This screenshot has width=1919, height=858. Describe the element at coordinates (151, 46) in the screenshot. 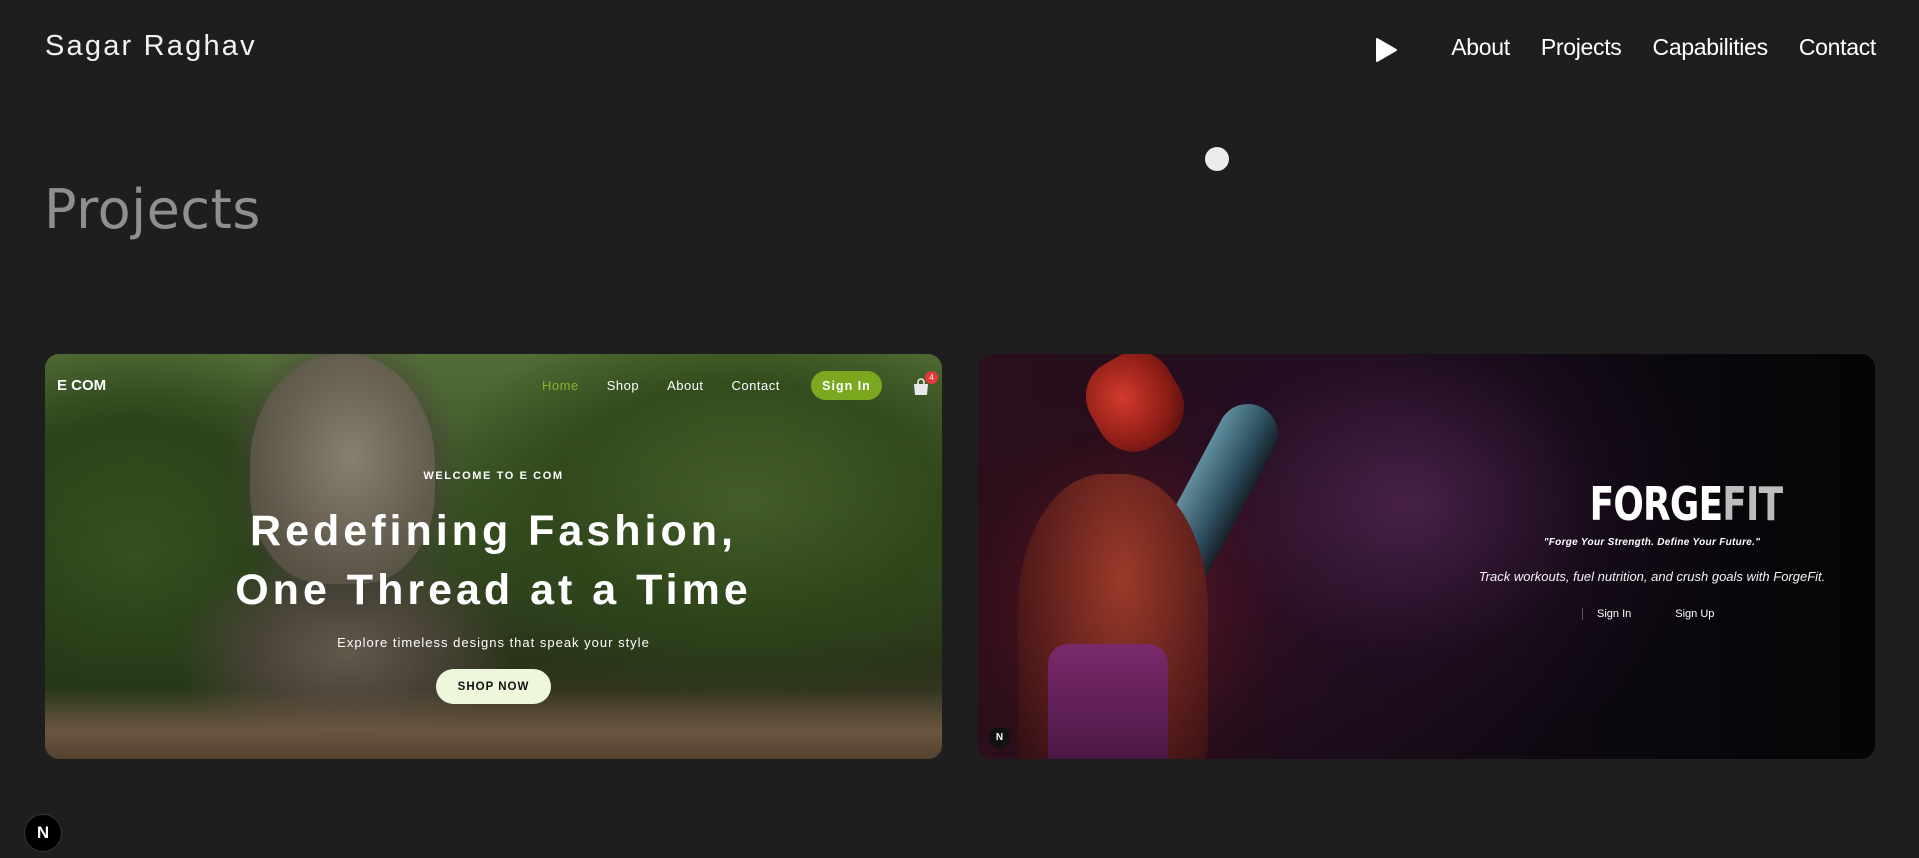

I see `brand-logo: Sagar Raghav` at that location.